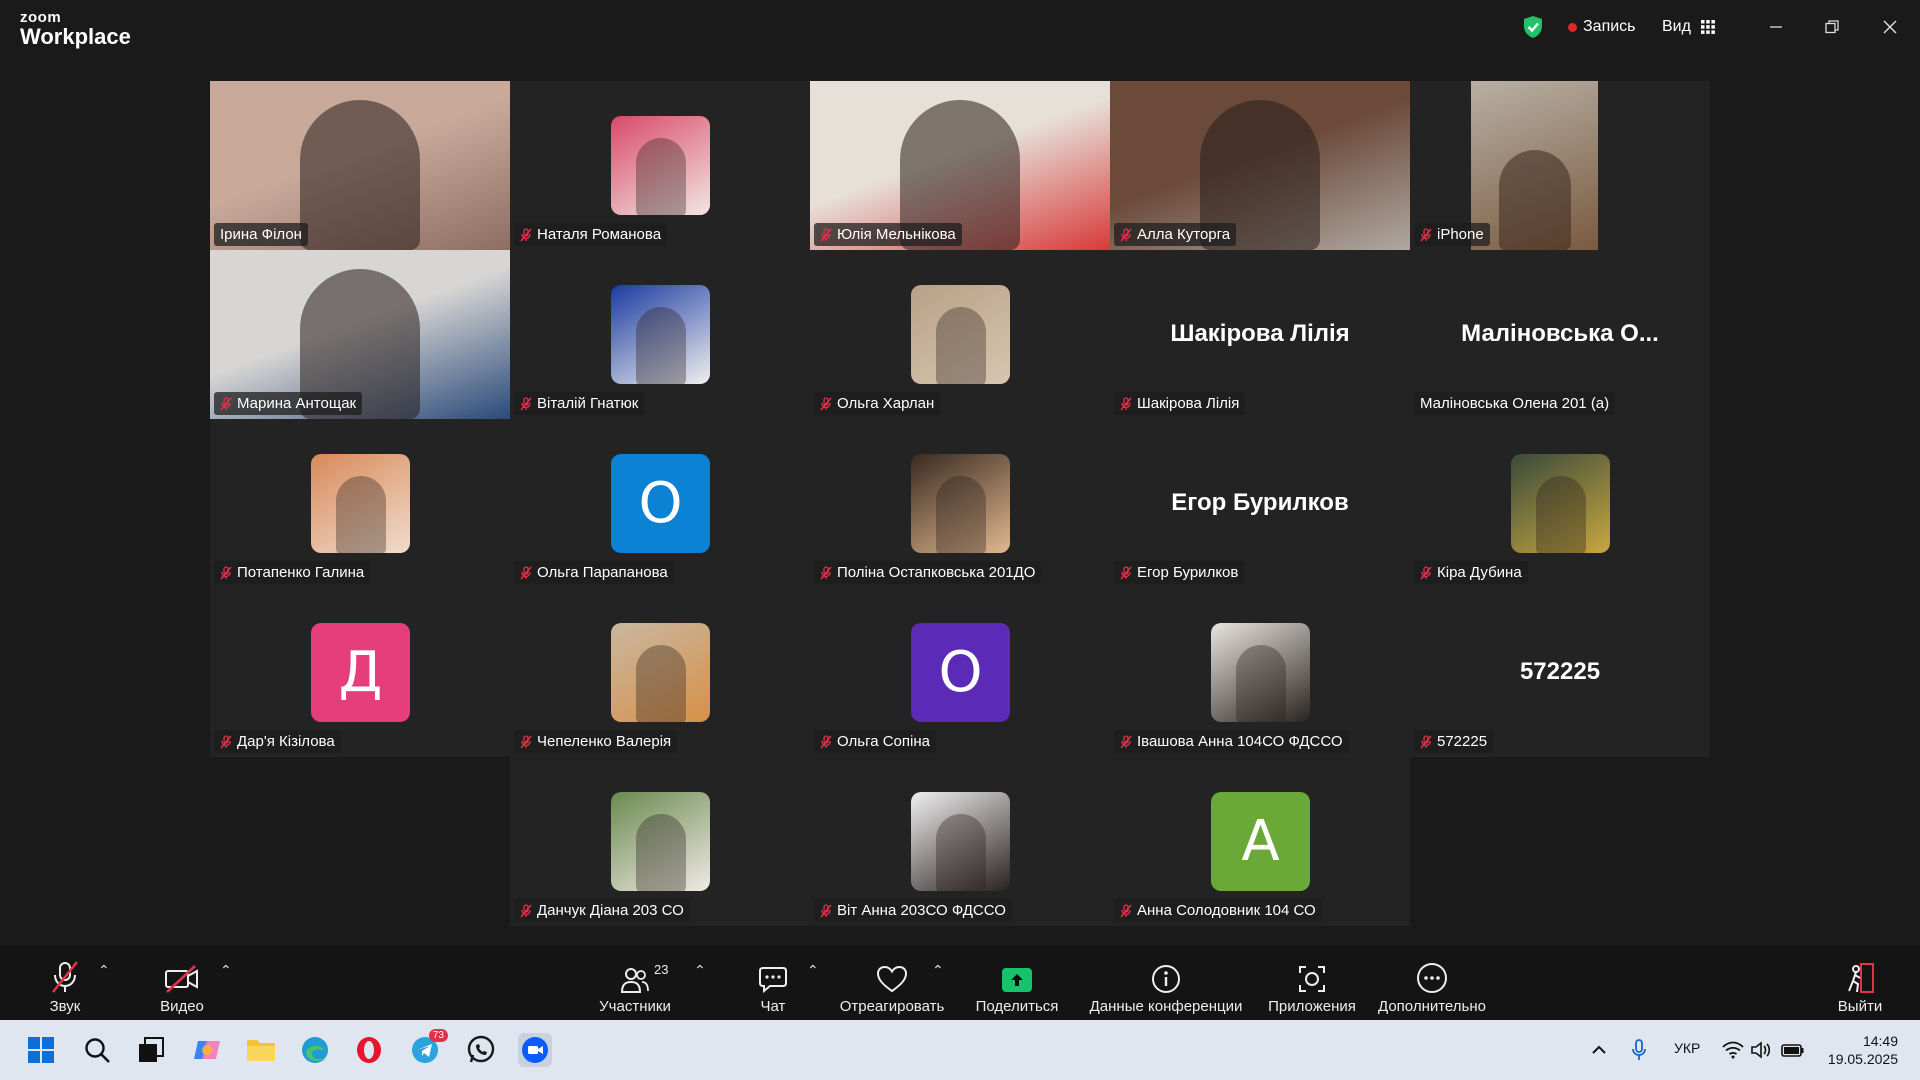 The image size is (1920, 1080). I want to click on meeting-info-button: Данные конференции, so click(1166, 986).